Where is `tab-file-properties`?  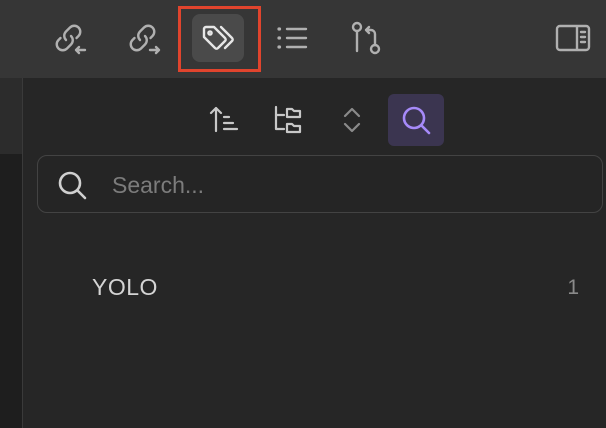
tab-file-properties is located at coordinates (366, 38).